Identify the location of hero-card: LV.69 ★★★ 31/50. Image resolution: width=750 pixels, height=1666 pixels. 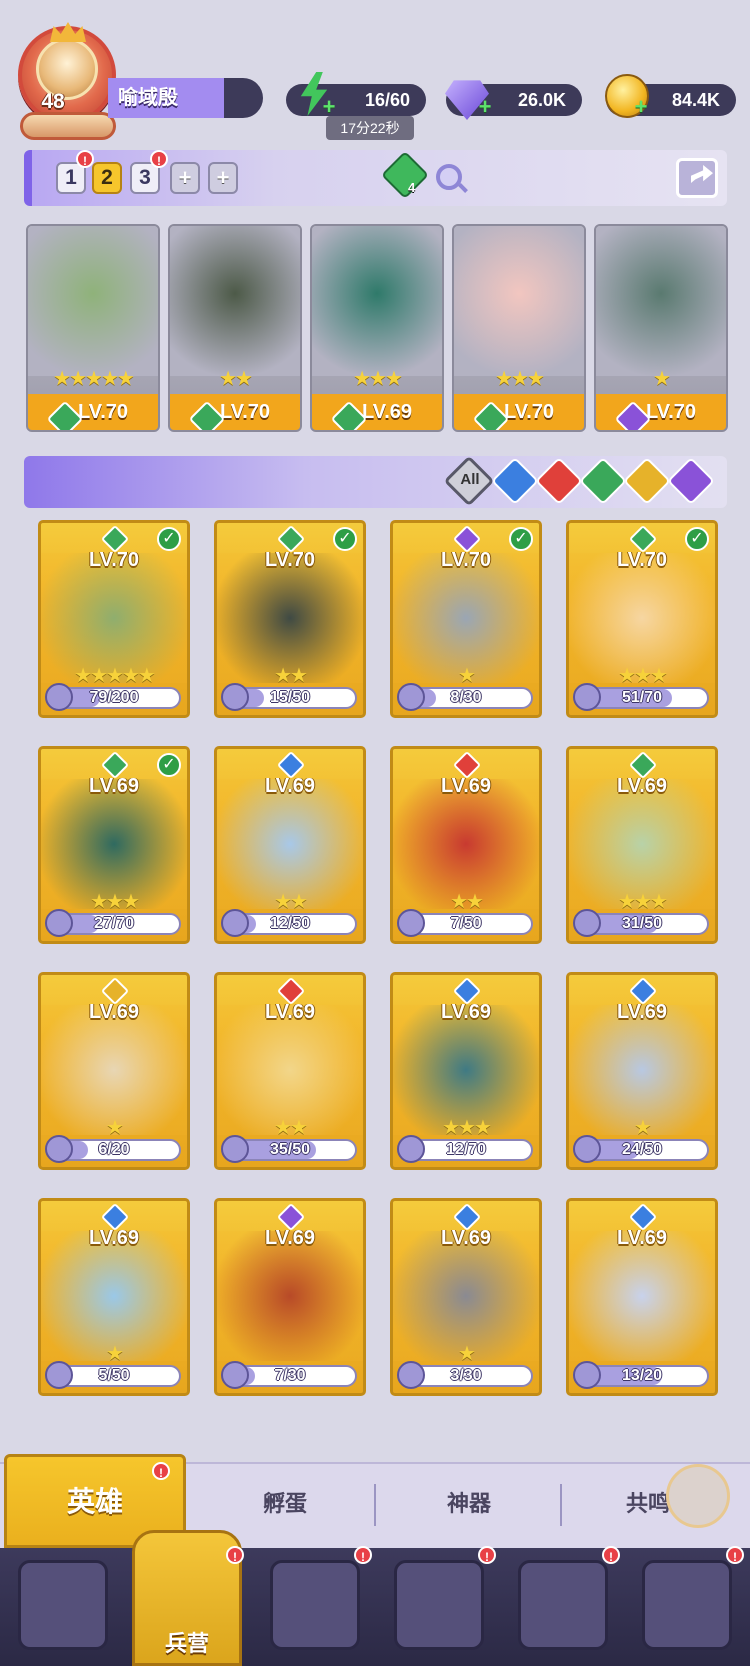
(642, 845).